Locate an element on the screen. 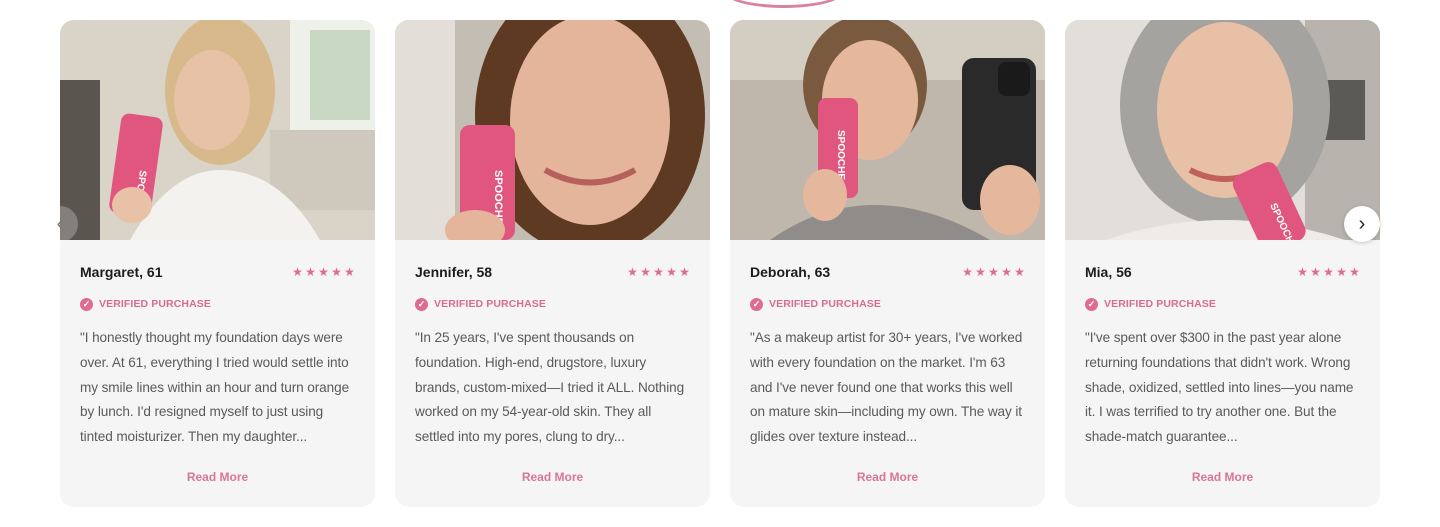 The height and width of the screenshot is (527, 1440). carousel-prev-button: ‹ is located at coordinates (60, 224).